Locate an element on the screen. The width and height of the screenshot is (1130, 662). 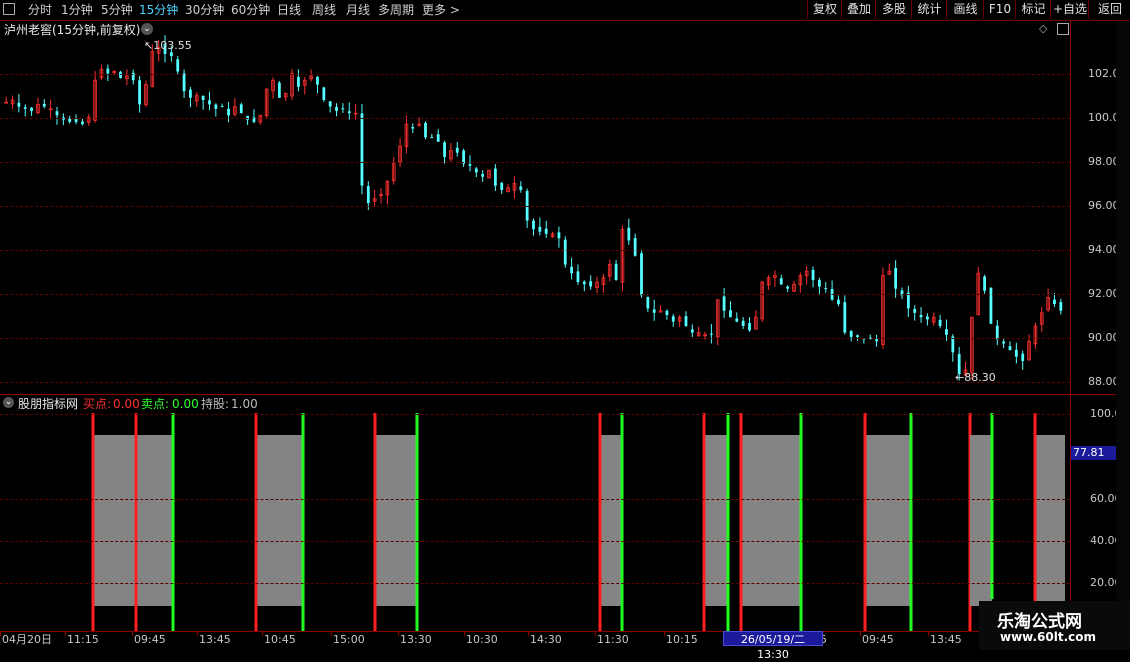
toolbar-button-8: 返回 is located at coordinates (1109, 9).